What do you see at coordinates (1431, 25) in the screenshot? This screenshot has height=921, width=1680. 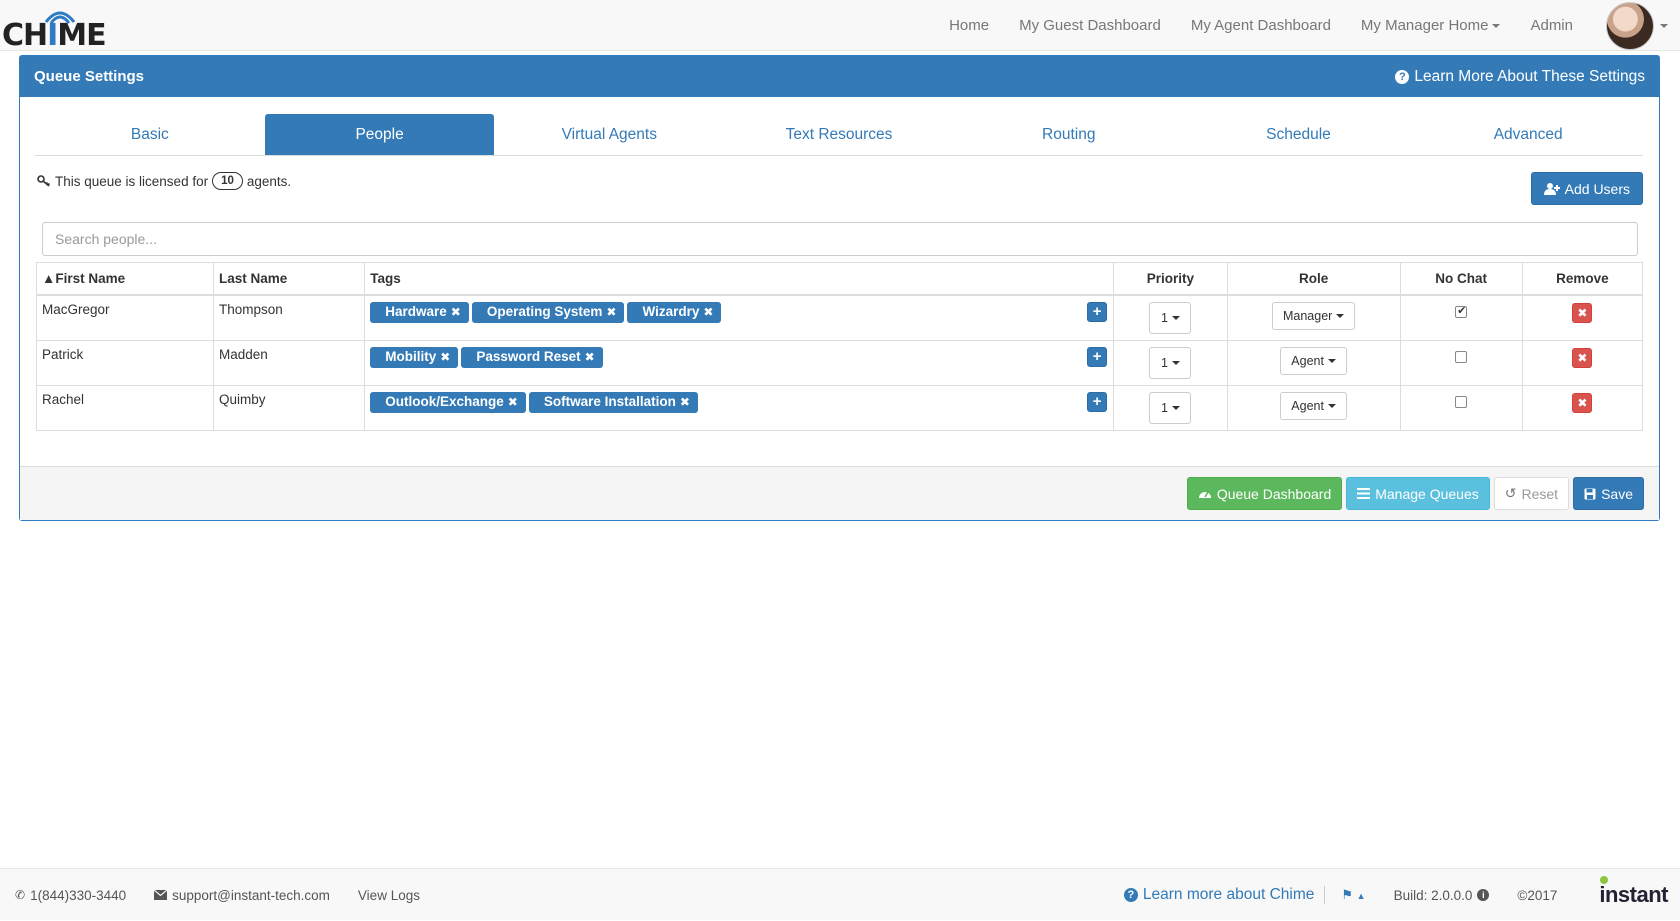 I see `nav-manager-home: My Manager Home` at bounding box center [1431, 25].